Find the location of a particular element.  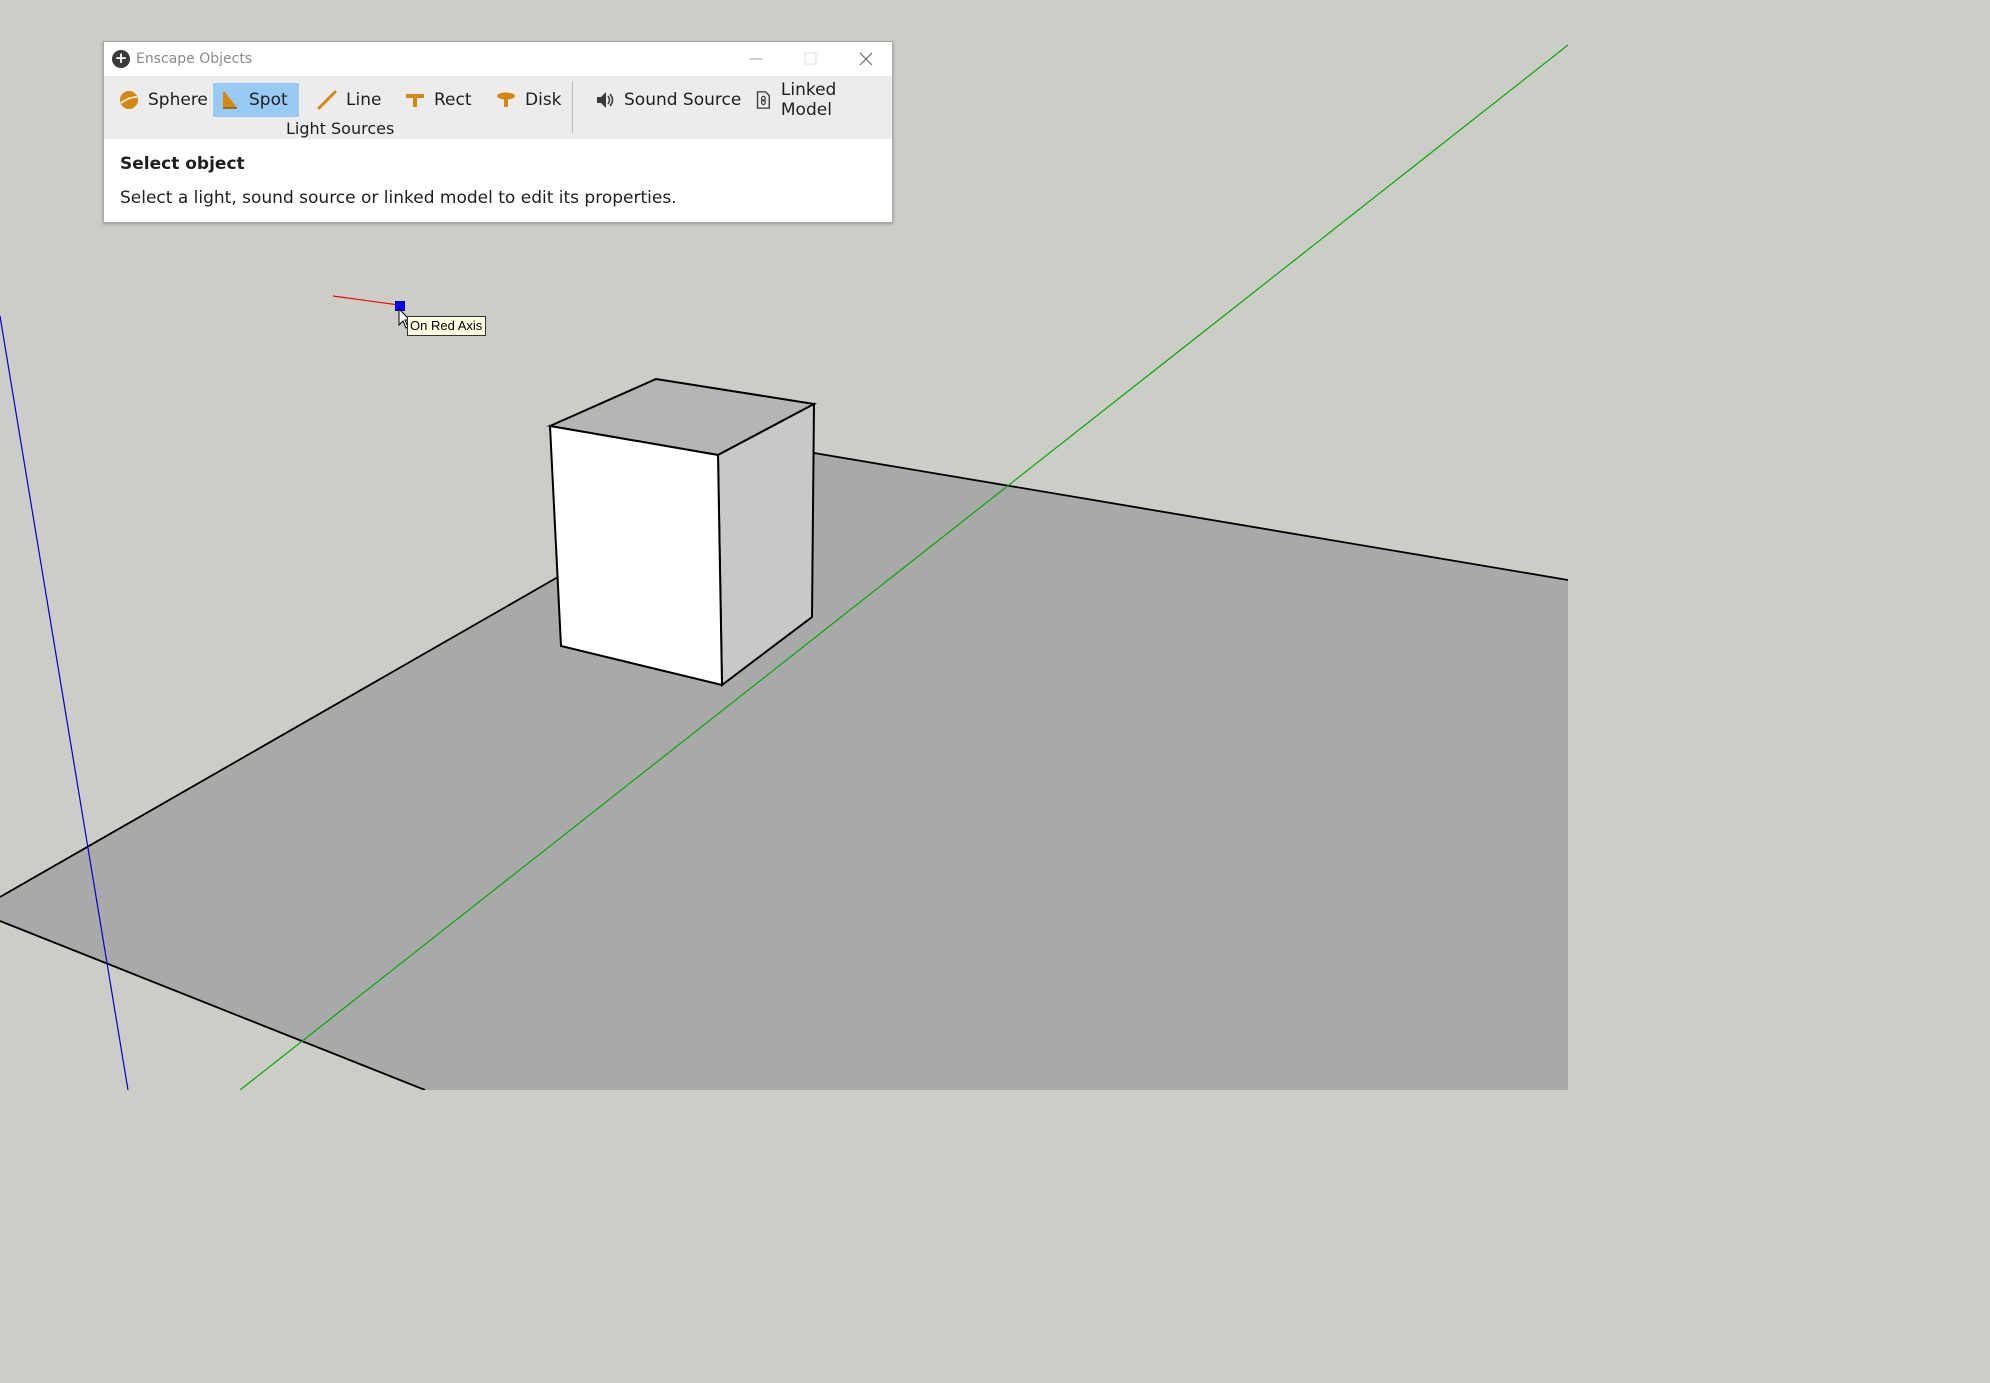

inference-tooltip: On Red Axis is located at coordinates (447, 326).